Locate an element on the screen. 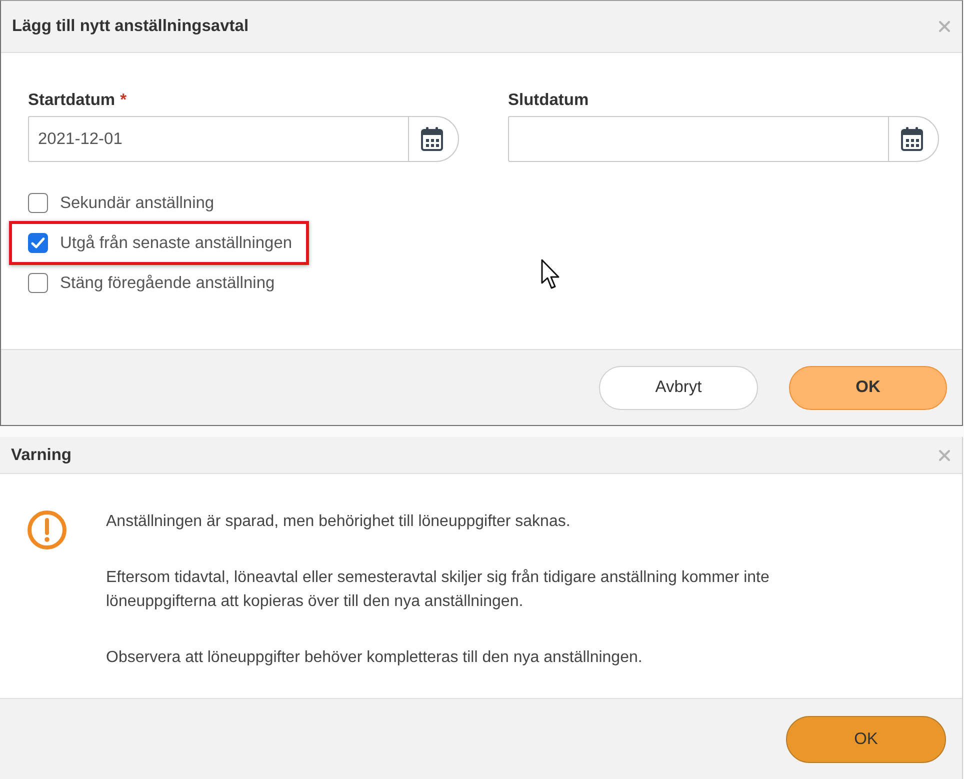 This screenshot has width=964, height=779. date-field: 2021-12-01 is located at coordinates (218, 139).